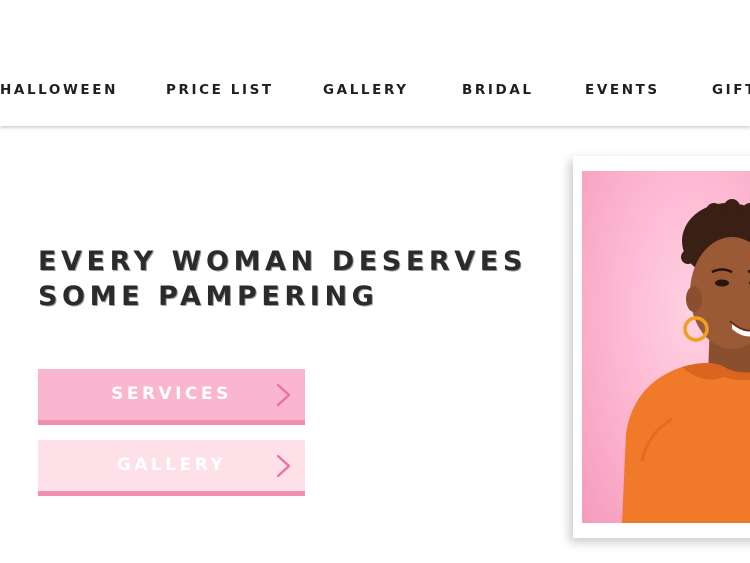 This screenshot has height=563, width=750. What do you see at coordinates (171, 394) in the screenshot?
I see `services-button-label: SERVICES` at bounding box center [171, 394].